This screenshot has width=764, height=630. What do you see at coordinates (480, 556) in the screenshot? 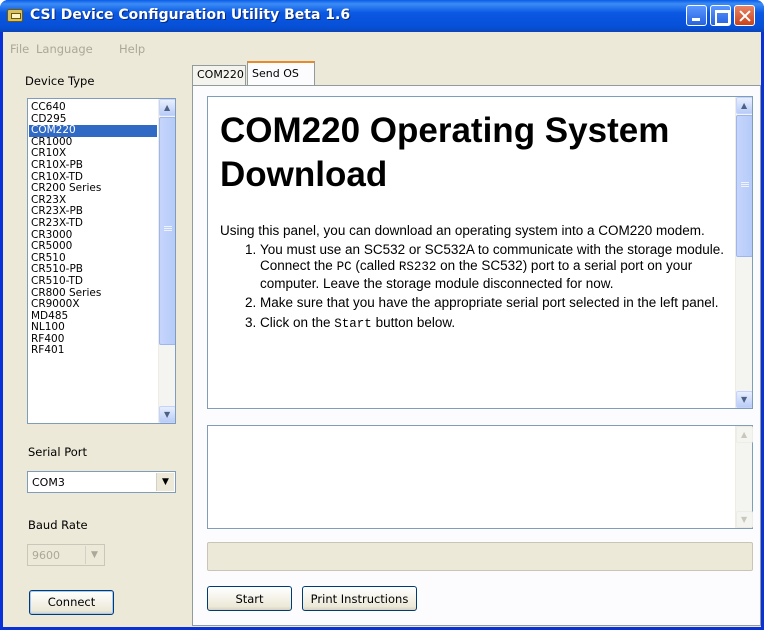
I see `progress-bar` at bounding box center [480, 556].